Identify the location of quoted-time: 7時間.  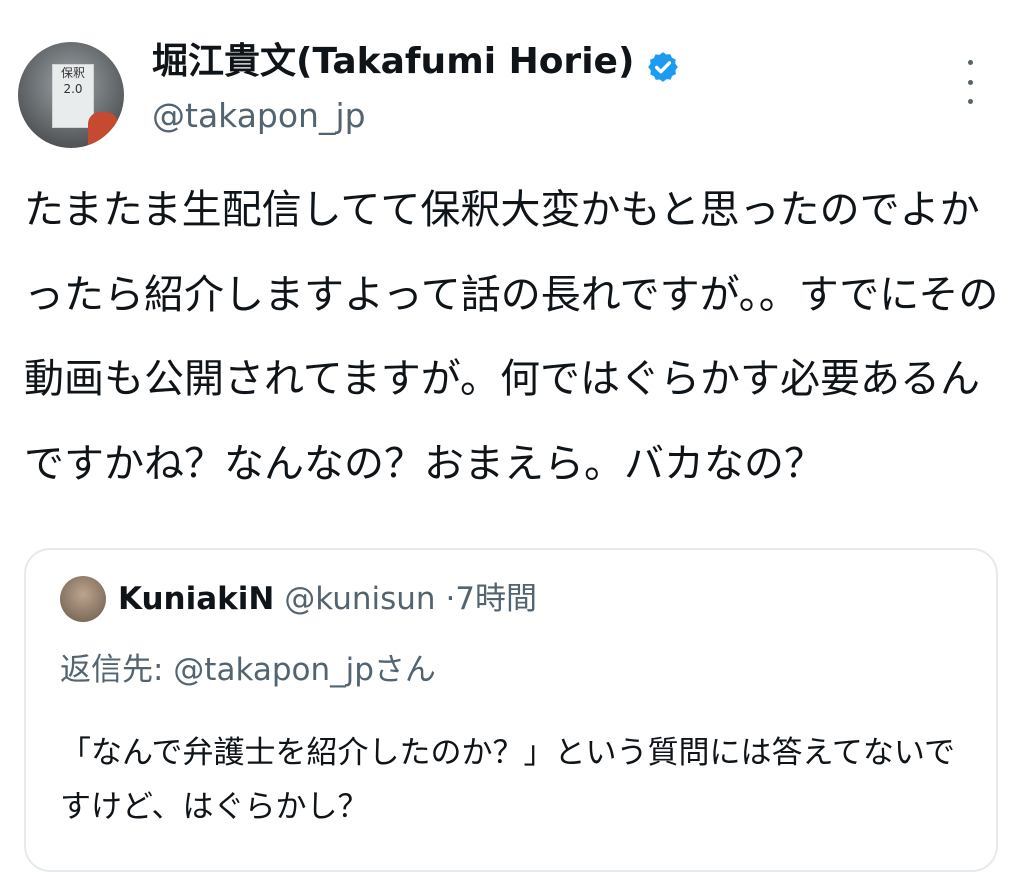
(496, 599).